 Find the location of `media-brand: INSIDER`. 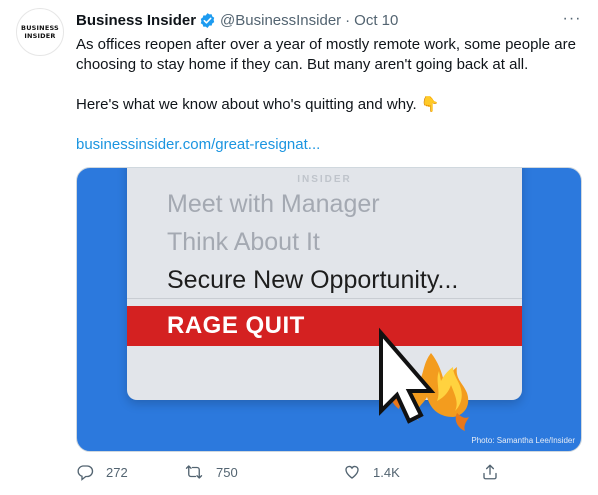

media-brand: INSIDER is located at coordinates (324, 179).